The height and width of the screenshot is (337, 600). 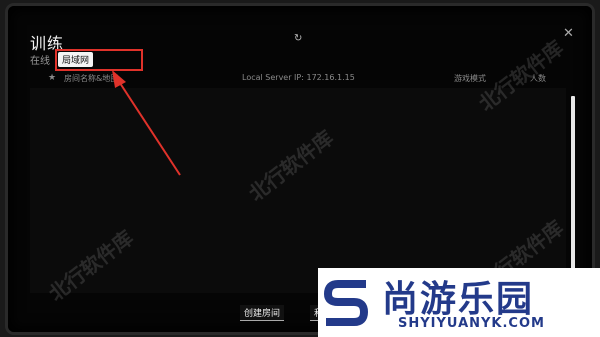 I want to click on brand-name: 尚游乐园, so click(x=458, y=299).